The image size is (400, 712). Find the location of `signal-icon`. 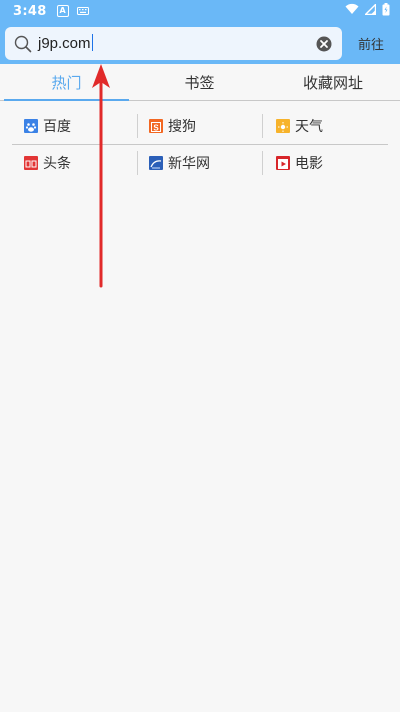

signal-icon is located at coordinates (370, 10).